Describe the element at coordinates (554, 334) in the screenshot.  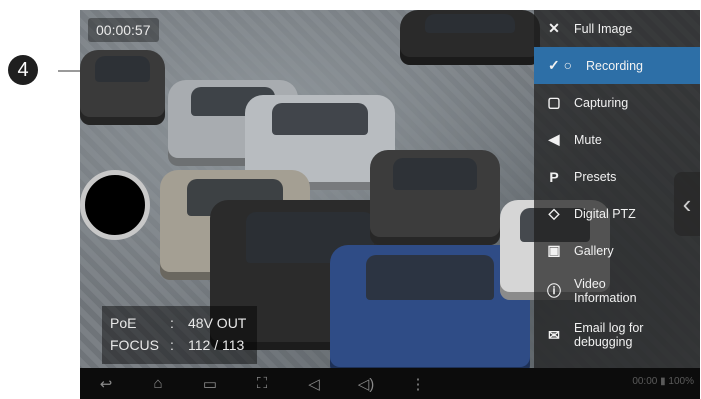
I see `email-icon: ✉` at that location.